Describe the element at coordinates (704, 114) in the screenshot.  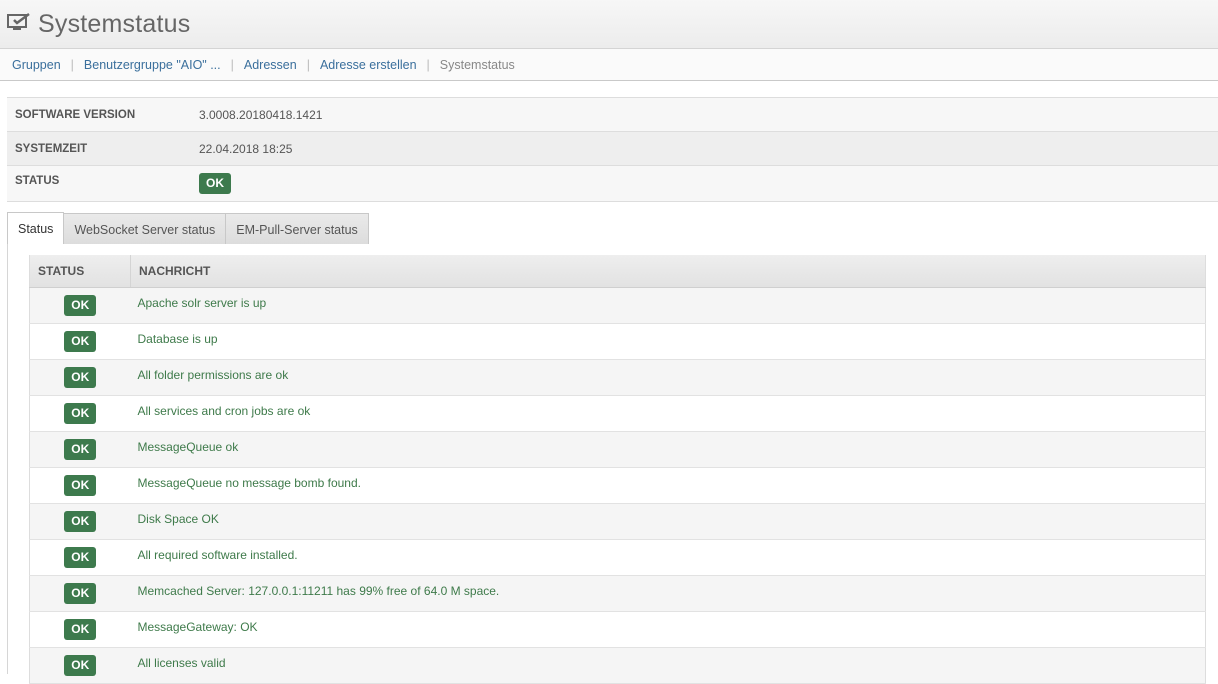
I see `software-version-value: 3.0008.20180418.1421` at that location.